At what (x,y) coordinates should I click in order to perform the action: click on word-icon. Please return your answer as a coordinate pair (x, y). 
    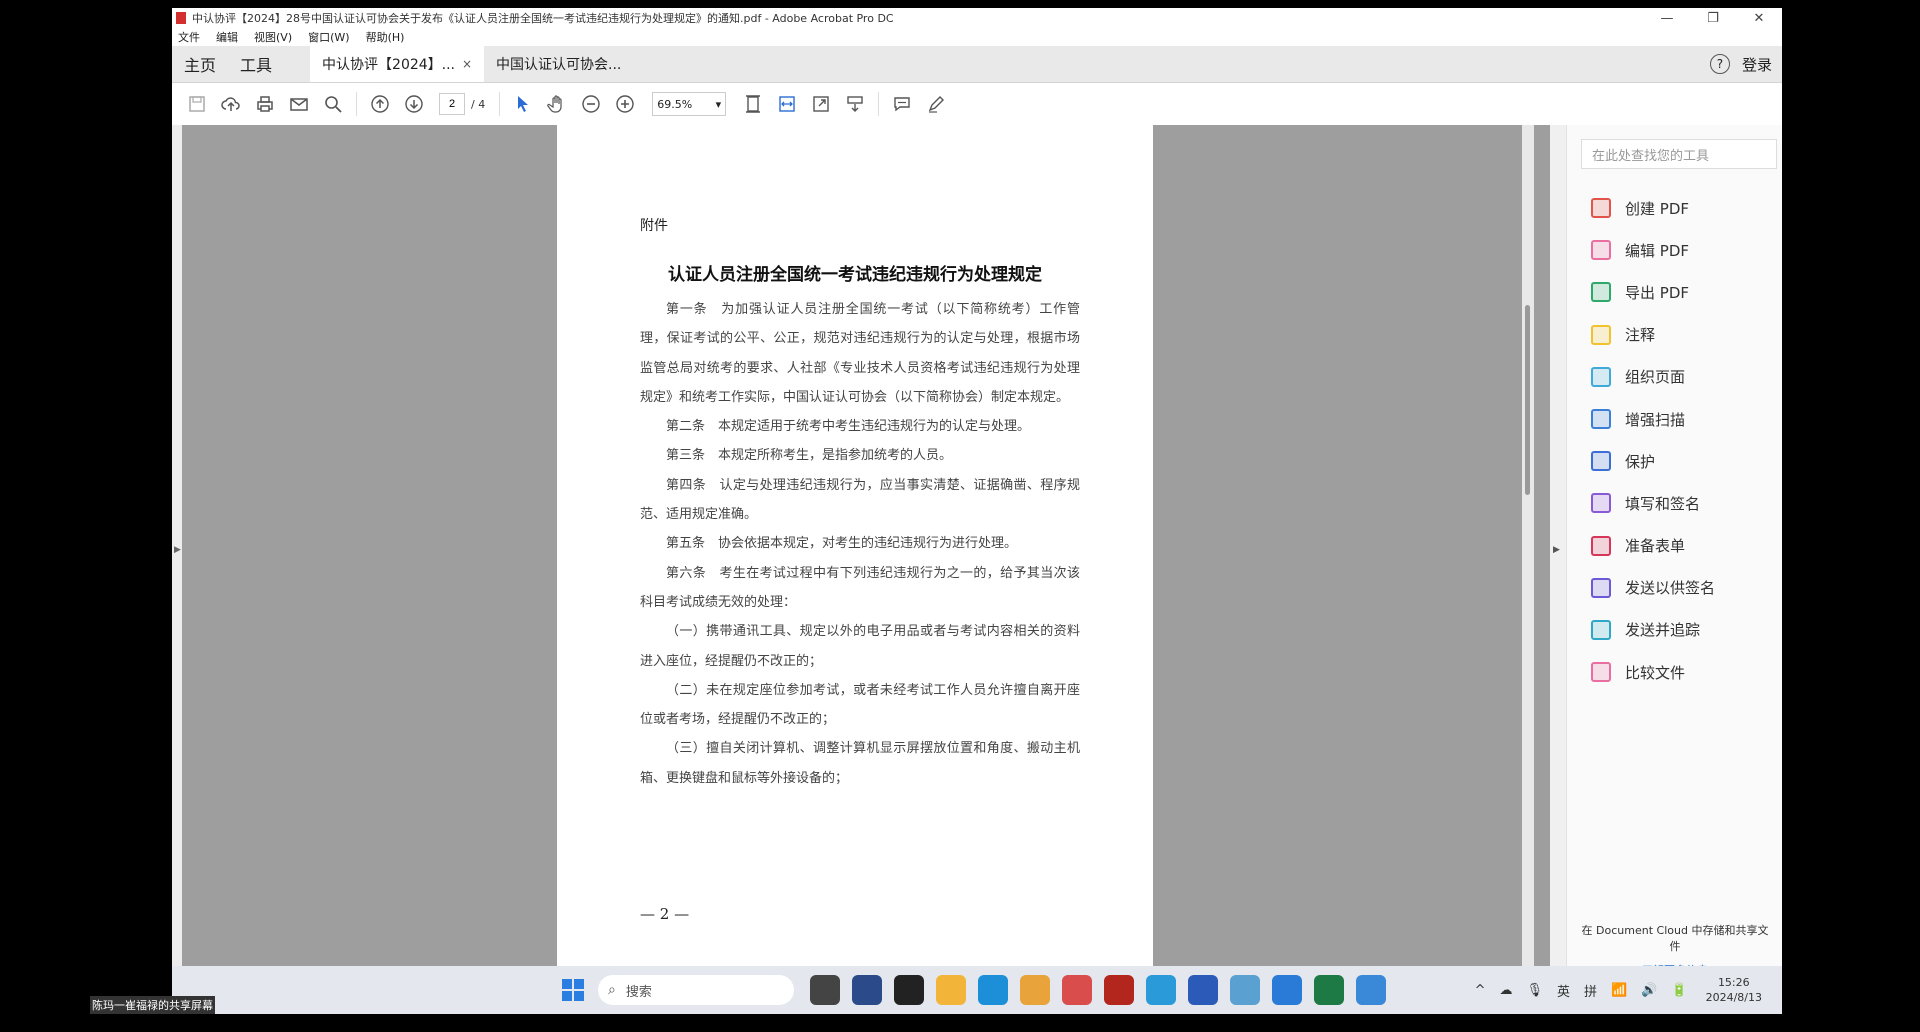
    Looking at the image, I should click on (1203, 990).